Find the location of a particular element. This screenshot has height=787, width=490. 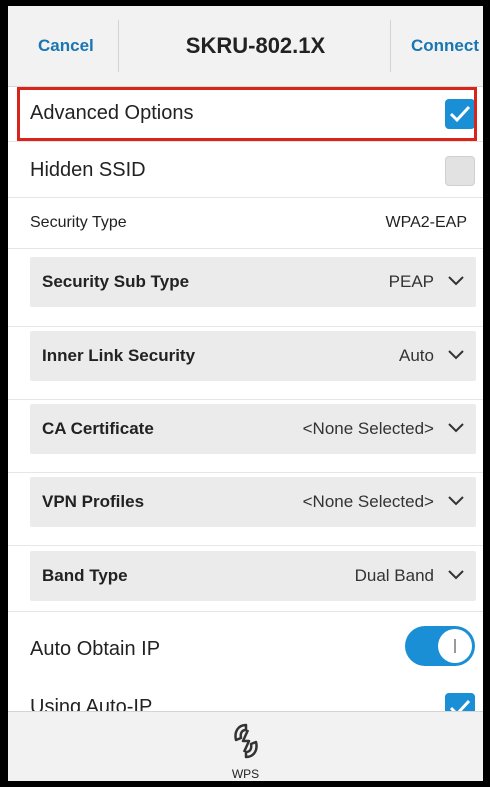

dropdown-value: PEAP is located at coordinates (411, 281).